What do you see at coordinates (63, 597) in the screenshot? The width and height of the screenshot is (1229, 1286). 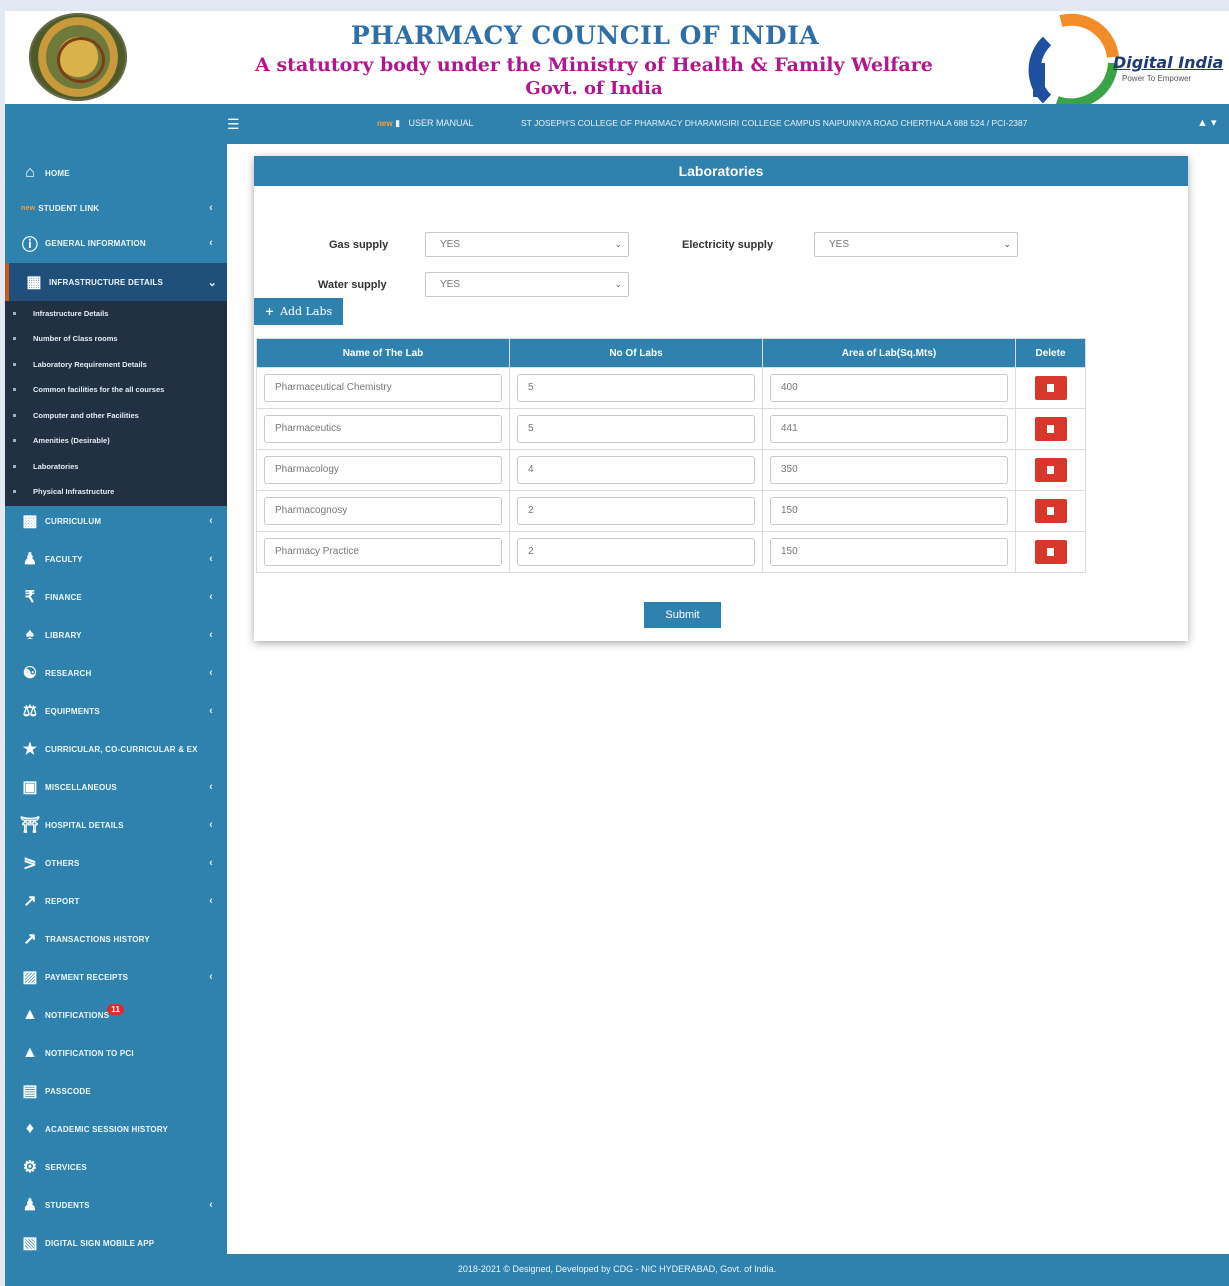 I see `sidebar-item-label: FINANCE` at bounding box center [63, 597].